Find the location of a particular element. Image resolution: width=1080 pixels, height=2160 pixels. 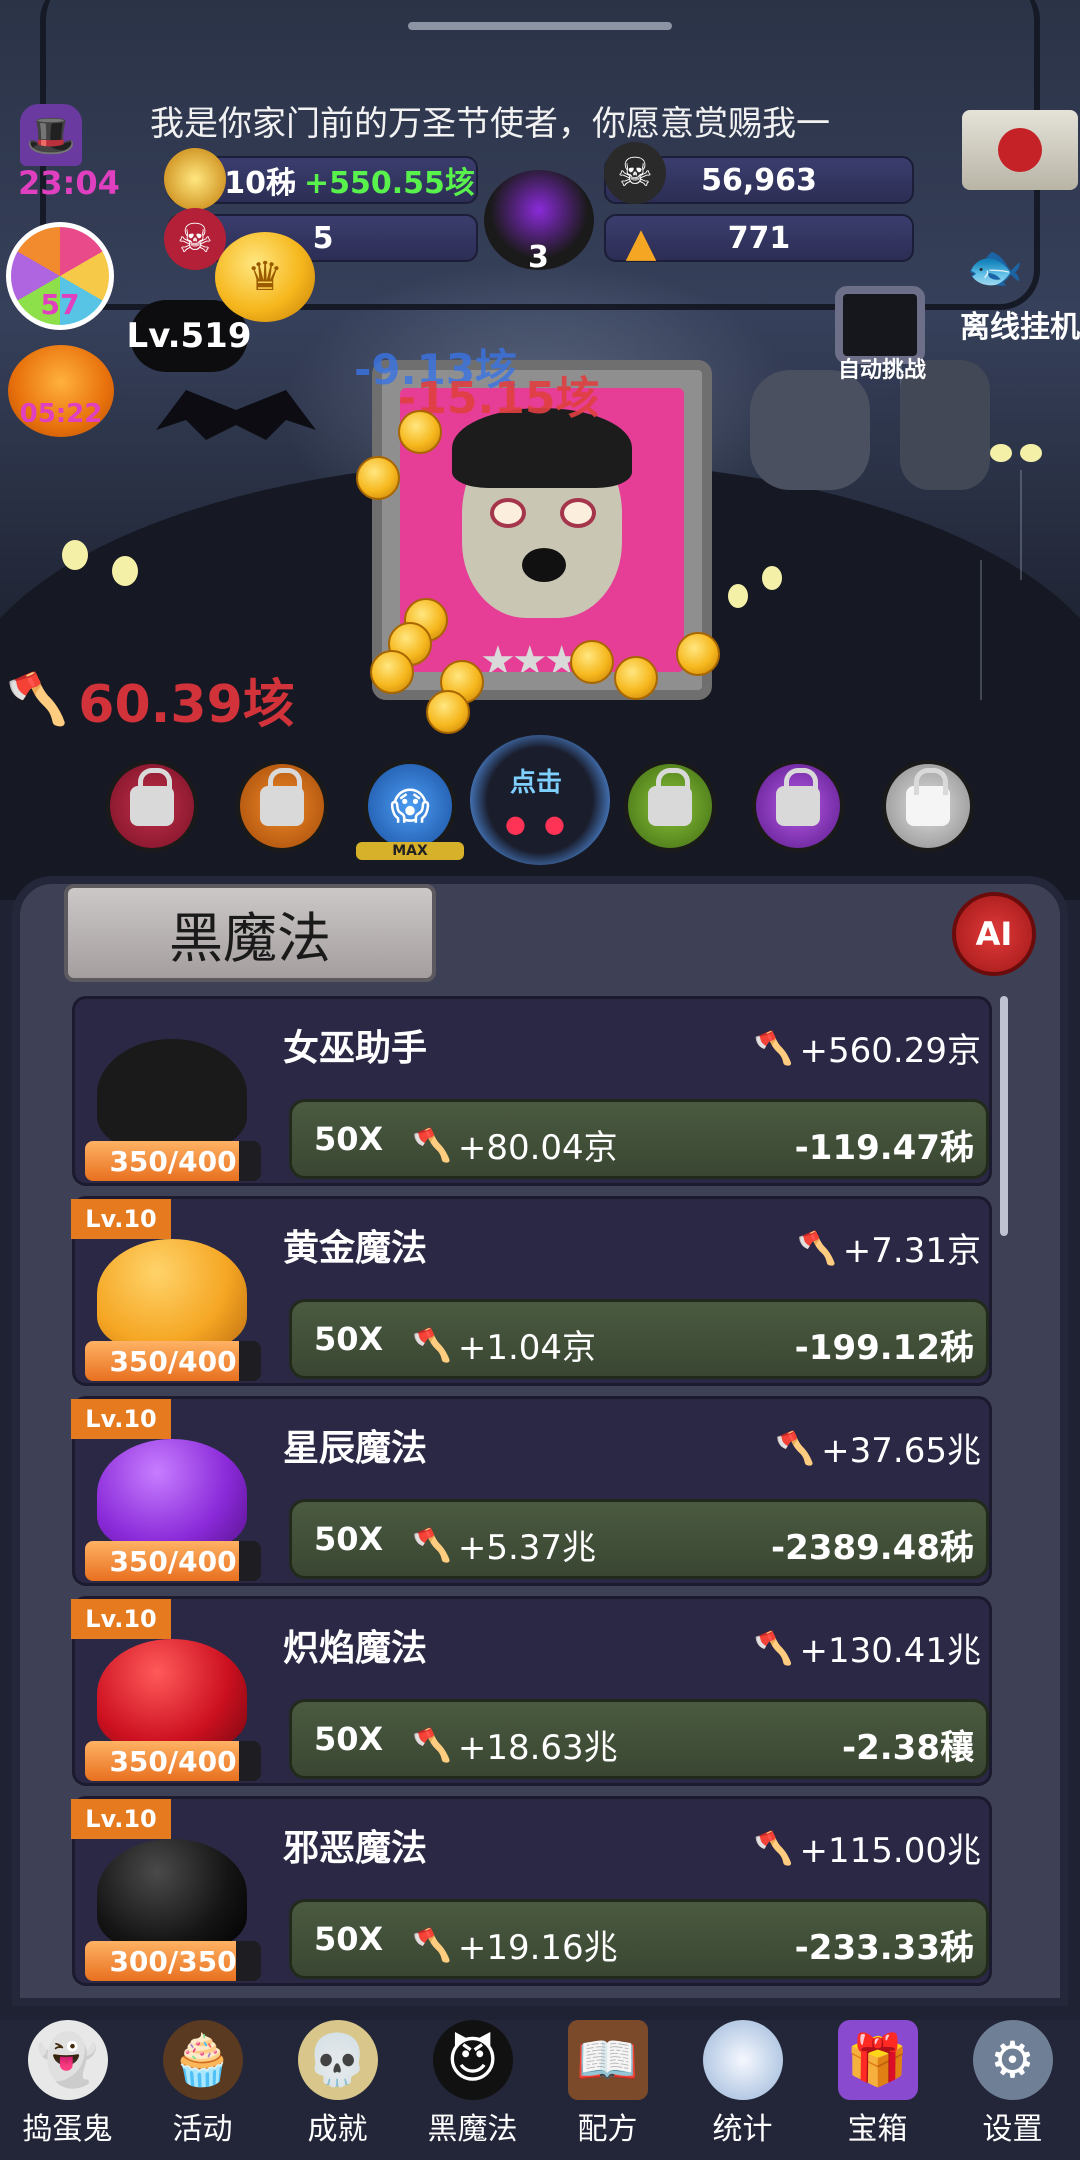

nav-troublemaker: 👻 捣蛋鬼 is located at coordinates (67, 2090).